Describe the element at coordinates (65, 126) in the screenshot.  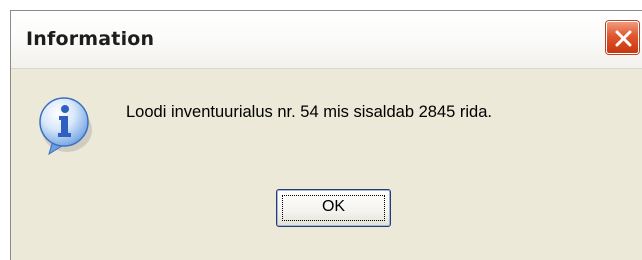
I see `info-icon` at that location.